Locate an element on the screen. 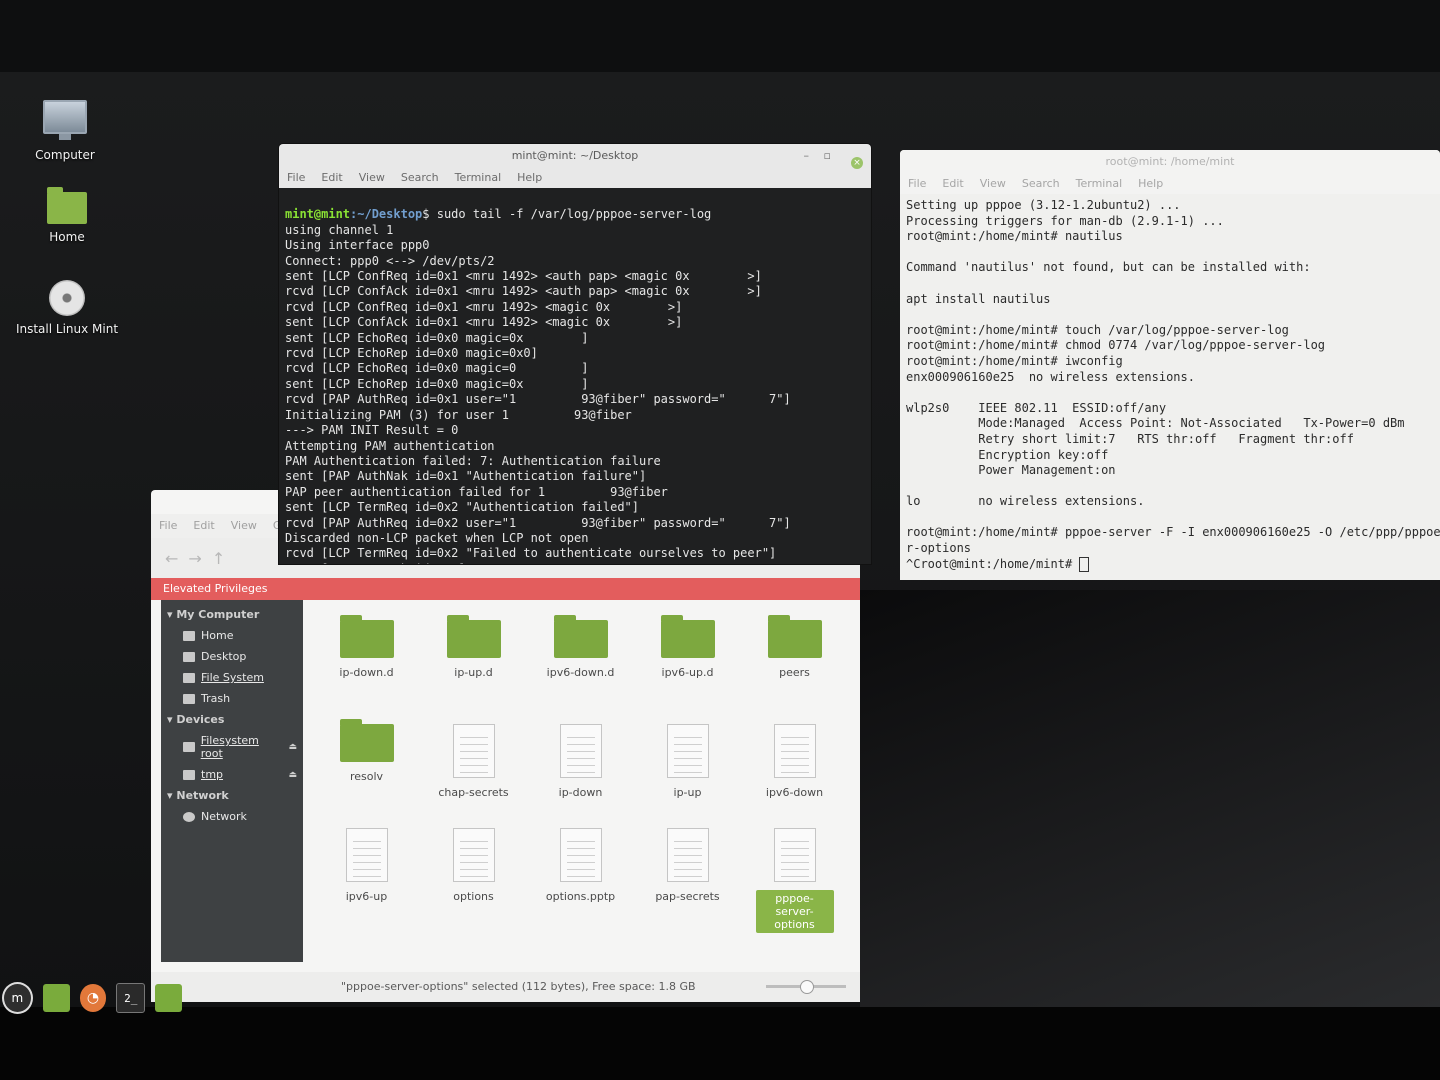 The width and height of the screenshot is (1440, 1080). file-item: ipv6-up is located at coordinates (366, 870).